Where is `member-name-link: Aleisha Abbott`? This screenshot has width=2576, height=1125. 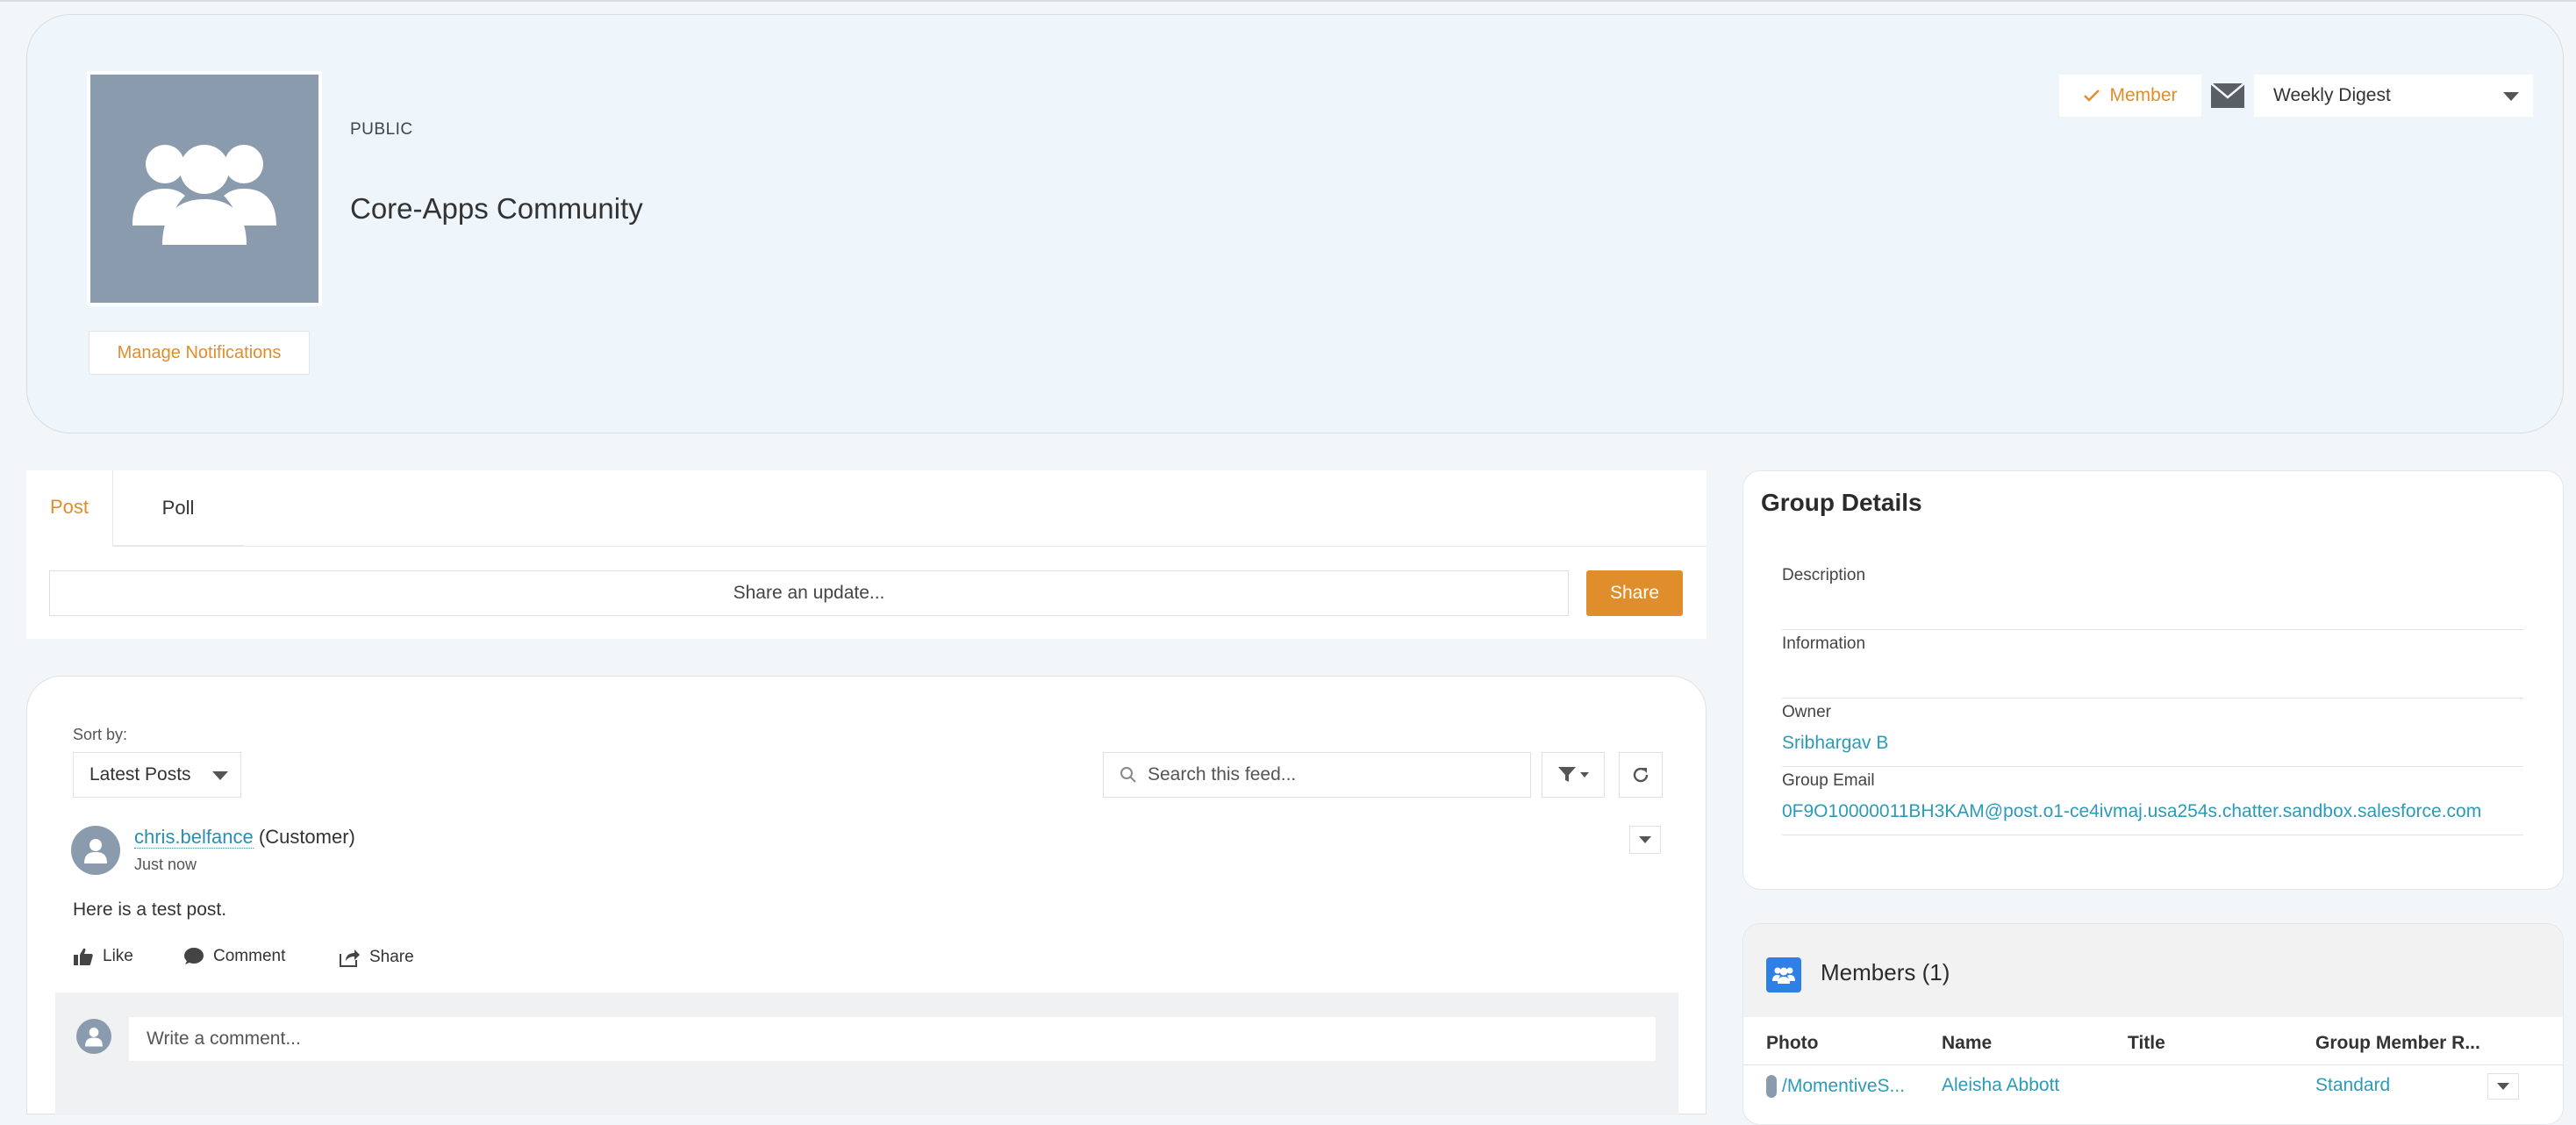 member-name-link: Aleisha Abbott is located at coordinates (2000, 1086).